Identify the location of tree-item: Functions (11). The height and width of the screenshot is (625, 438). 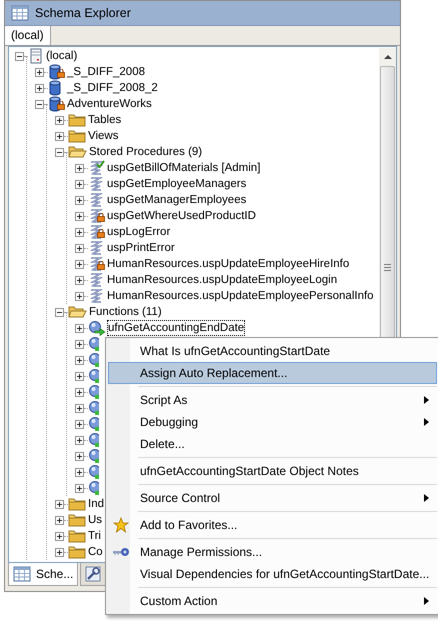
(125, 312).